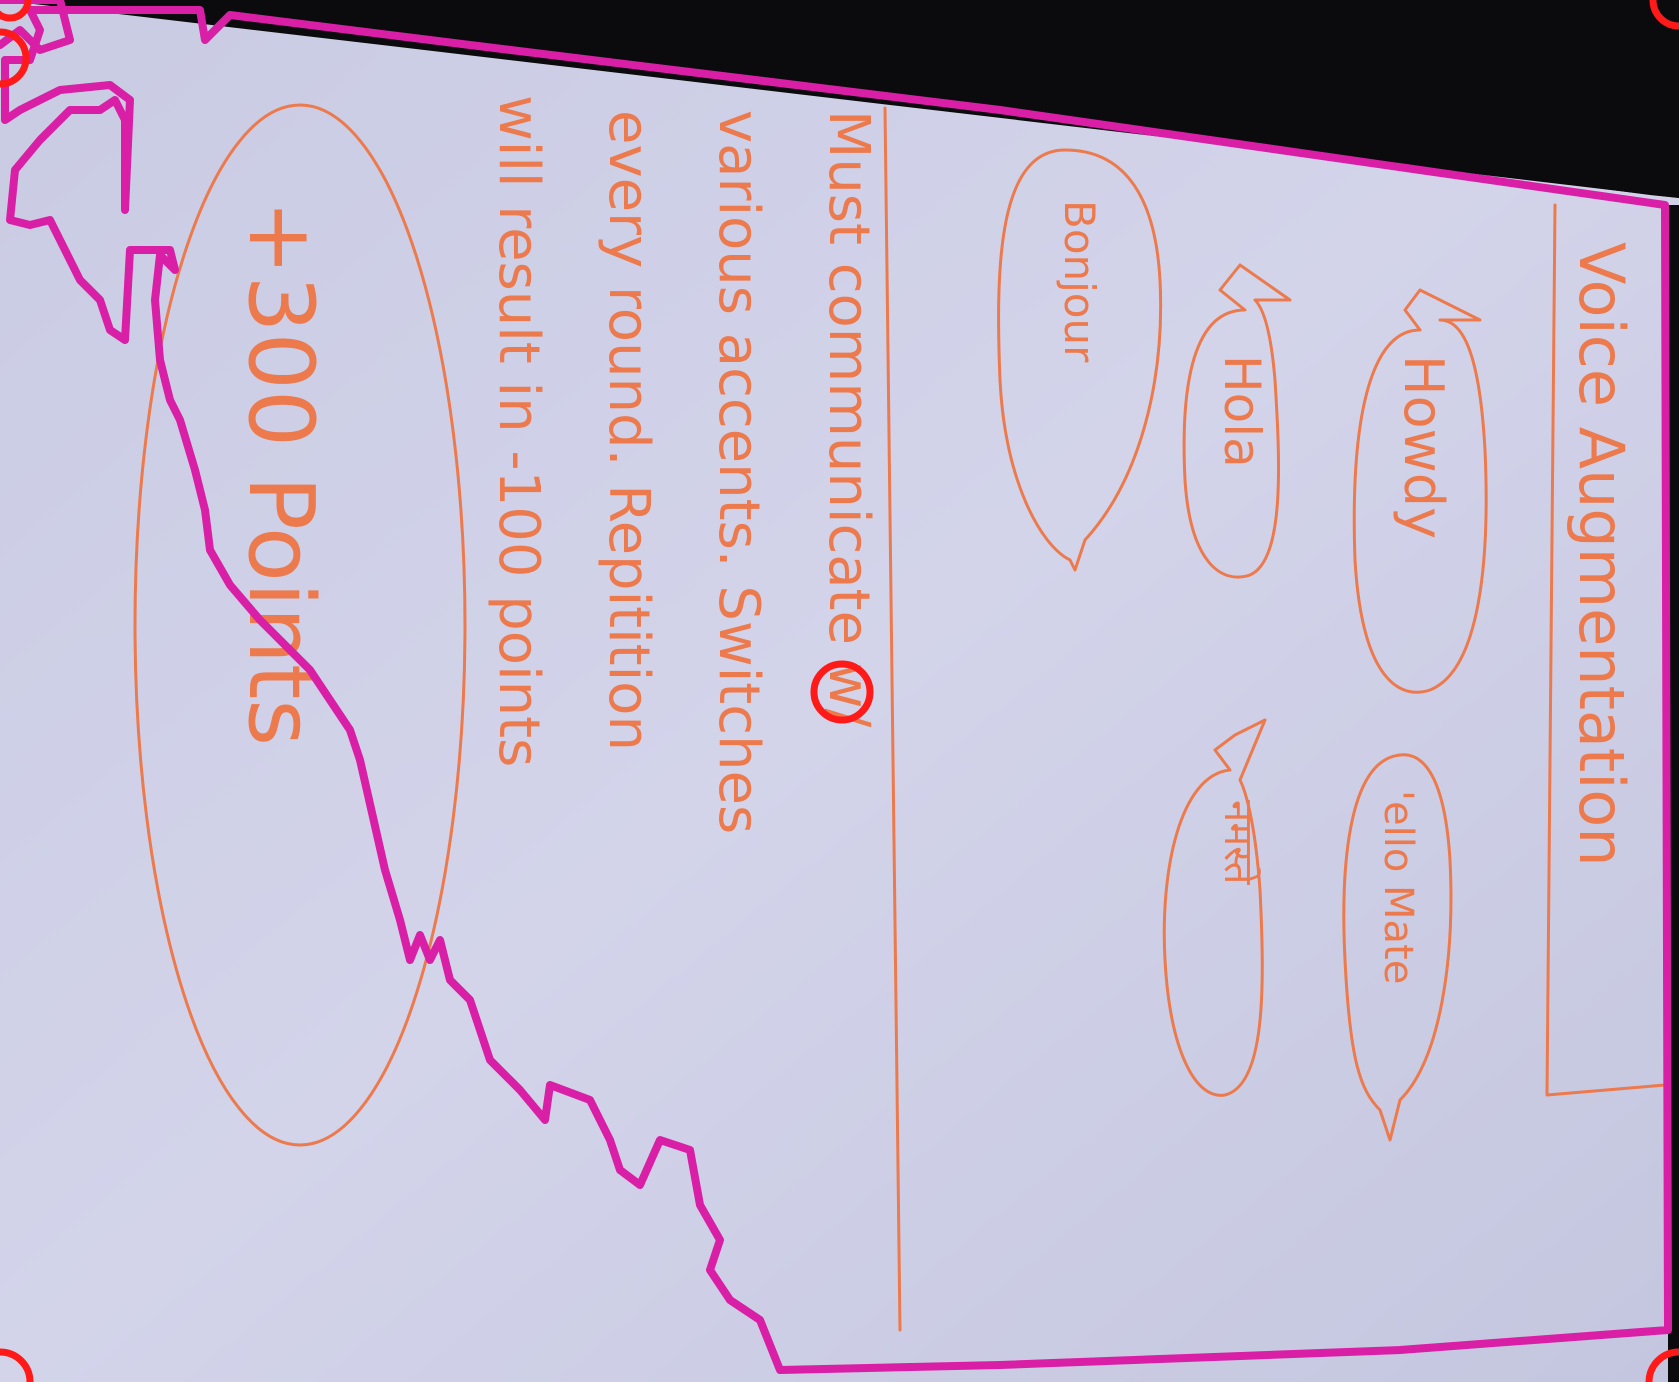 The height and width of the screenshot is (1382, 1679). What do you see at coordinates (280, 473) in the screenshot?
I see `reward-text: +300 Points` at bounding box center [280, 473].